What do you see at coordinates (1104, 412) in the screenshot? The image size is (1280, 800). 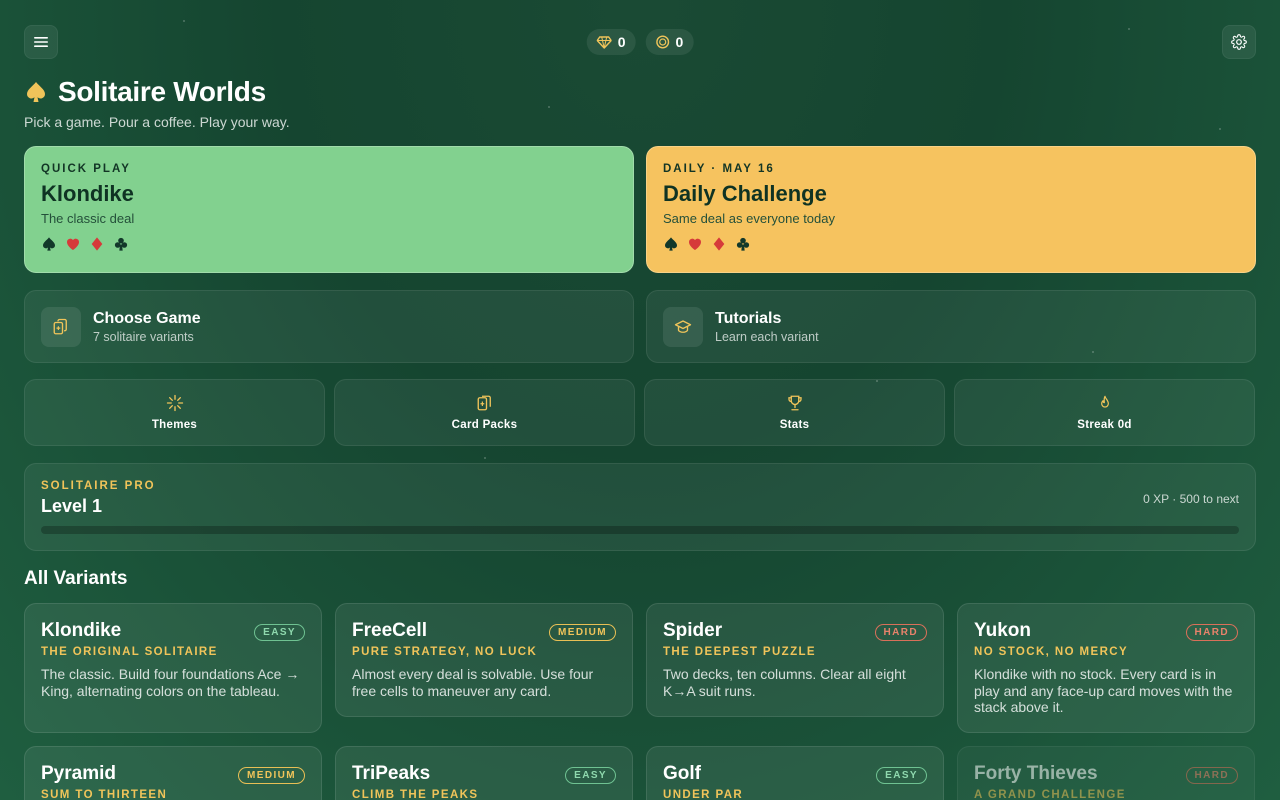 I see `streak-button: Streak 0d` at bounding box center [1104, 412].